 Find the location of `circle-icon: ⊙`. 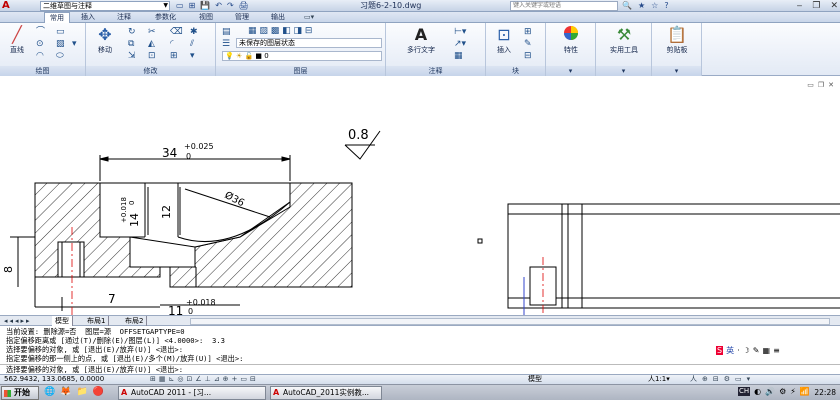

circle-icon: ⊙ is located at coordinates (40, 44).